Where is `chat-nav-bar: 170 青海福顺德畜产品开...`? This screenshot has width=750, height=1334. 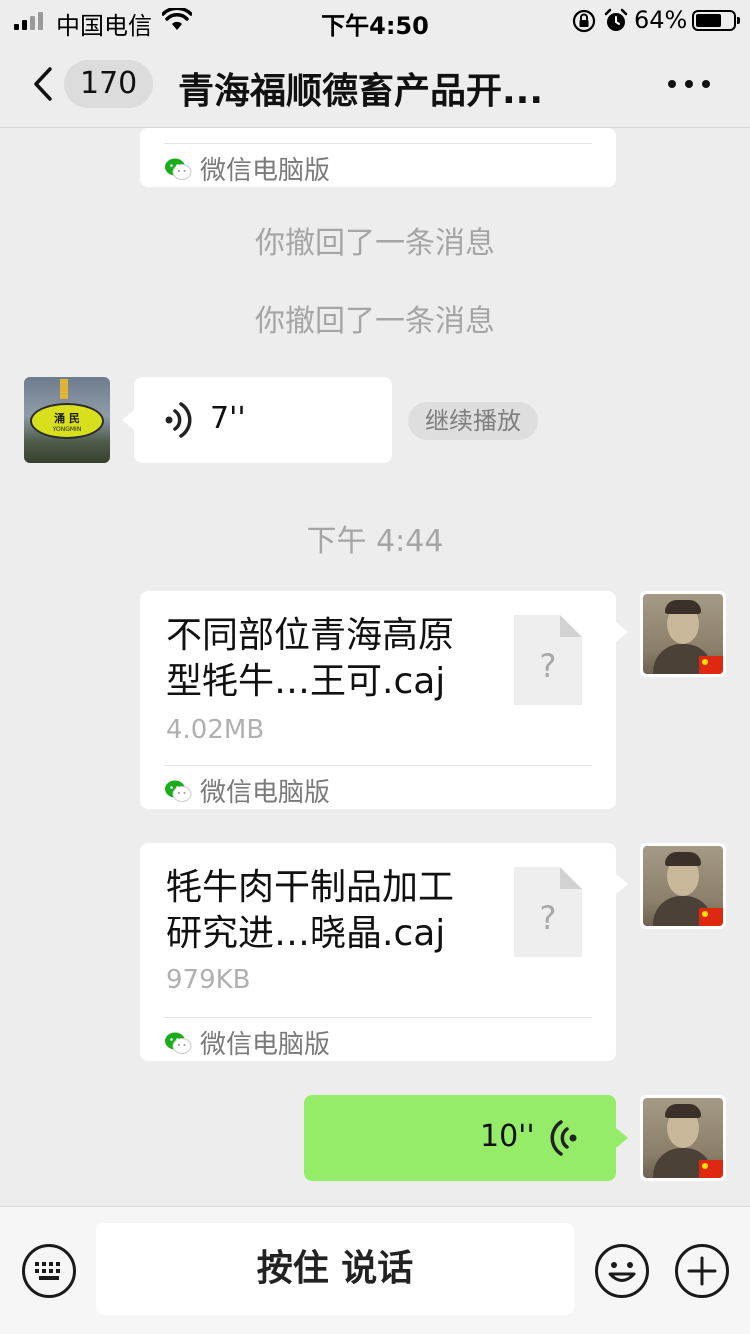 chat-nav-bar: 170 青海福顺德畜产品开... is located at coordinates (375, 84).